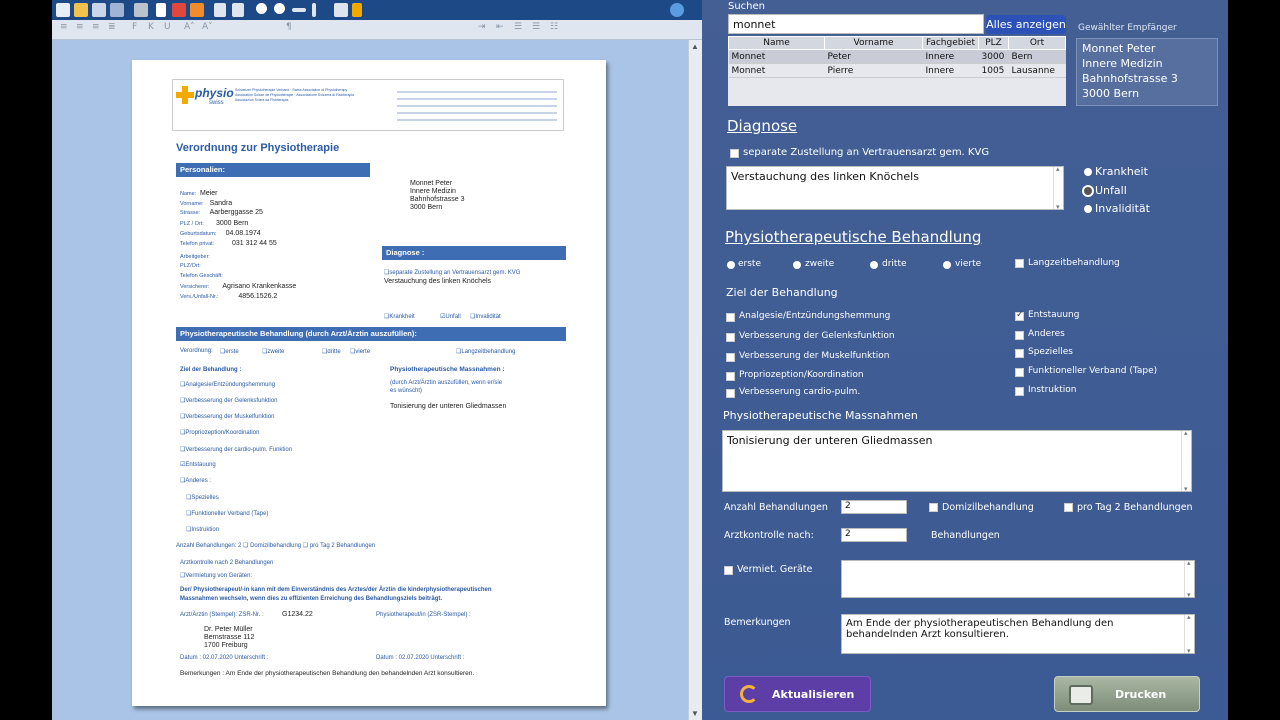 The width and height of the screenshot is (1280, 720). Describe the element at coordinates (188, 194) in the screenshot. I see `field-label: Name:` at that location.